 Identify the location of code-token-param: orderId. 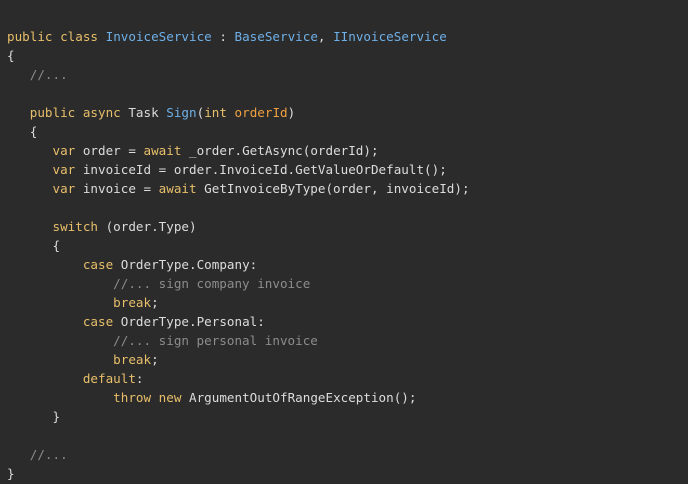
(261, 112).